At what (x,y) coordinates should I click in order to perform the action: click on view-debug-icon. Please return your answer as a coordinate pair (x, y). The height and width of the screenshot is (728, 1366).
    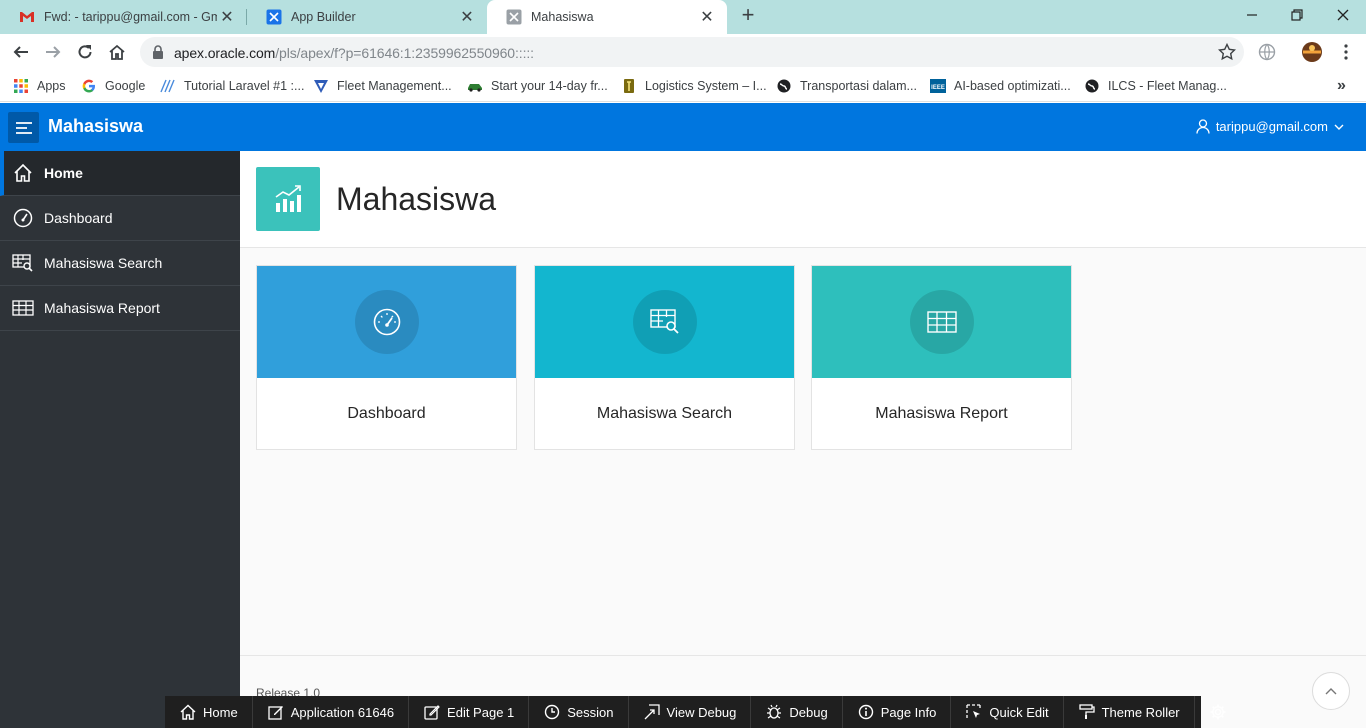
    Looking at the image, I should click on (652, 712).